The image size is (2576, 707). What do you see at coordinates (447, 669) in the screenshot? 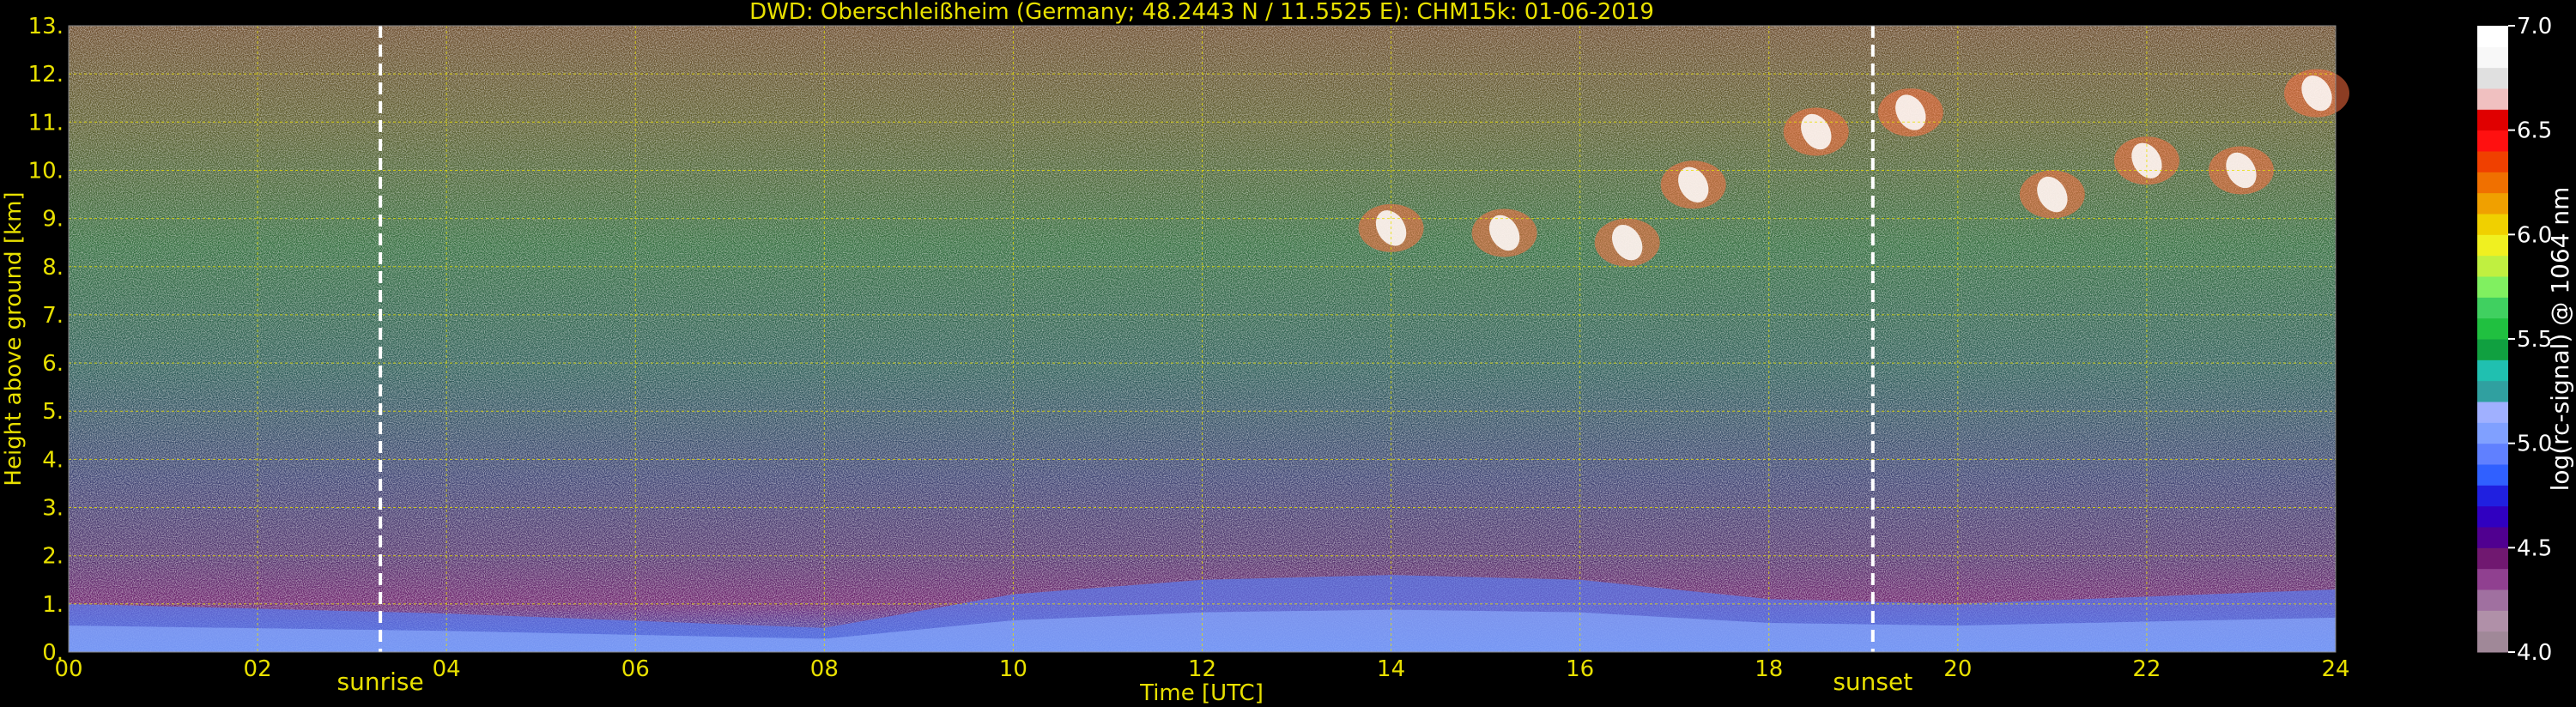
I see `x-tick-label: 04` at bounding box center [447, 669].